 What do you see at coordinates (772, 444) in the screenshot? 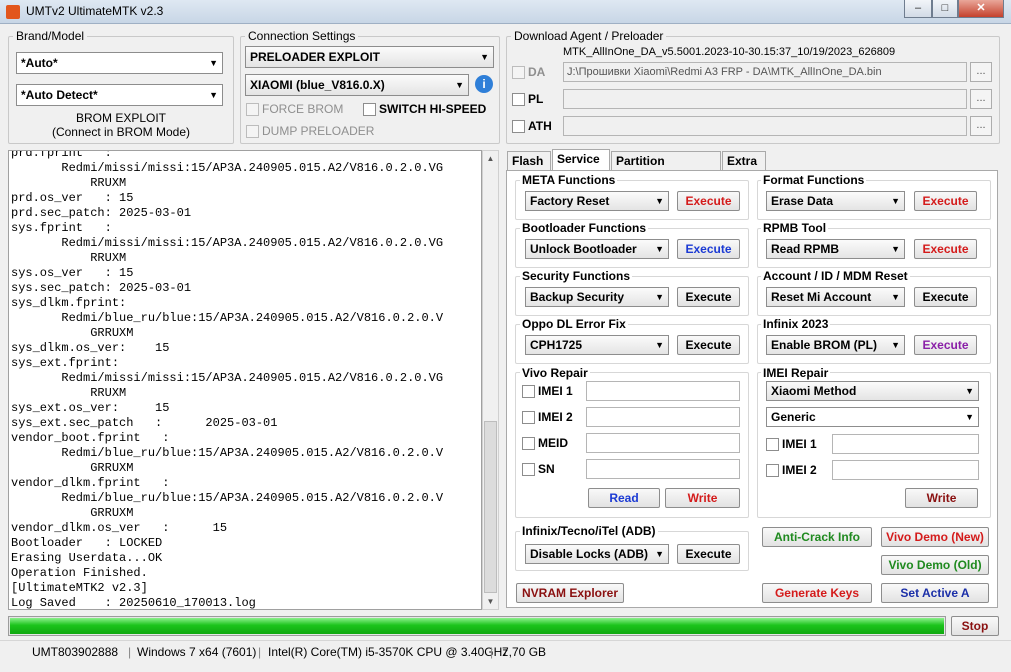
I see `imei-repair-imei1-checkbox` at bounding box center [772, 444].